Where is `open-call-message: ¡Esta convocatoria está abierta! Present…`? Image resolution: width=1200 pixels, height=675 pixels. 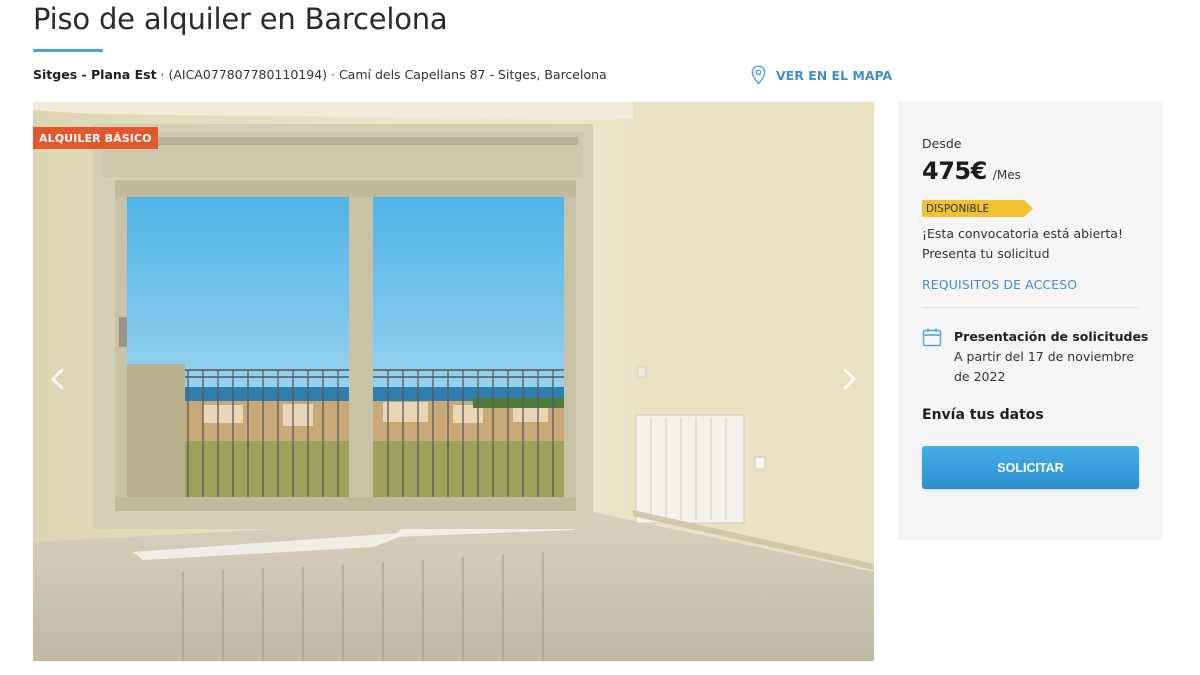 open-call-message: ¡Esta convocatoria está abierta! Present… is located at coordinates (1022, 243).